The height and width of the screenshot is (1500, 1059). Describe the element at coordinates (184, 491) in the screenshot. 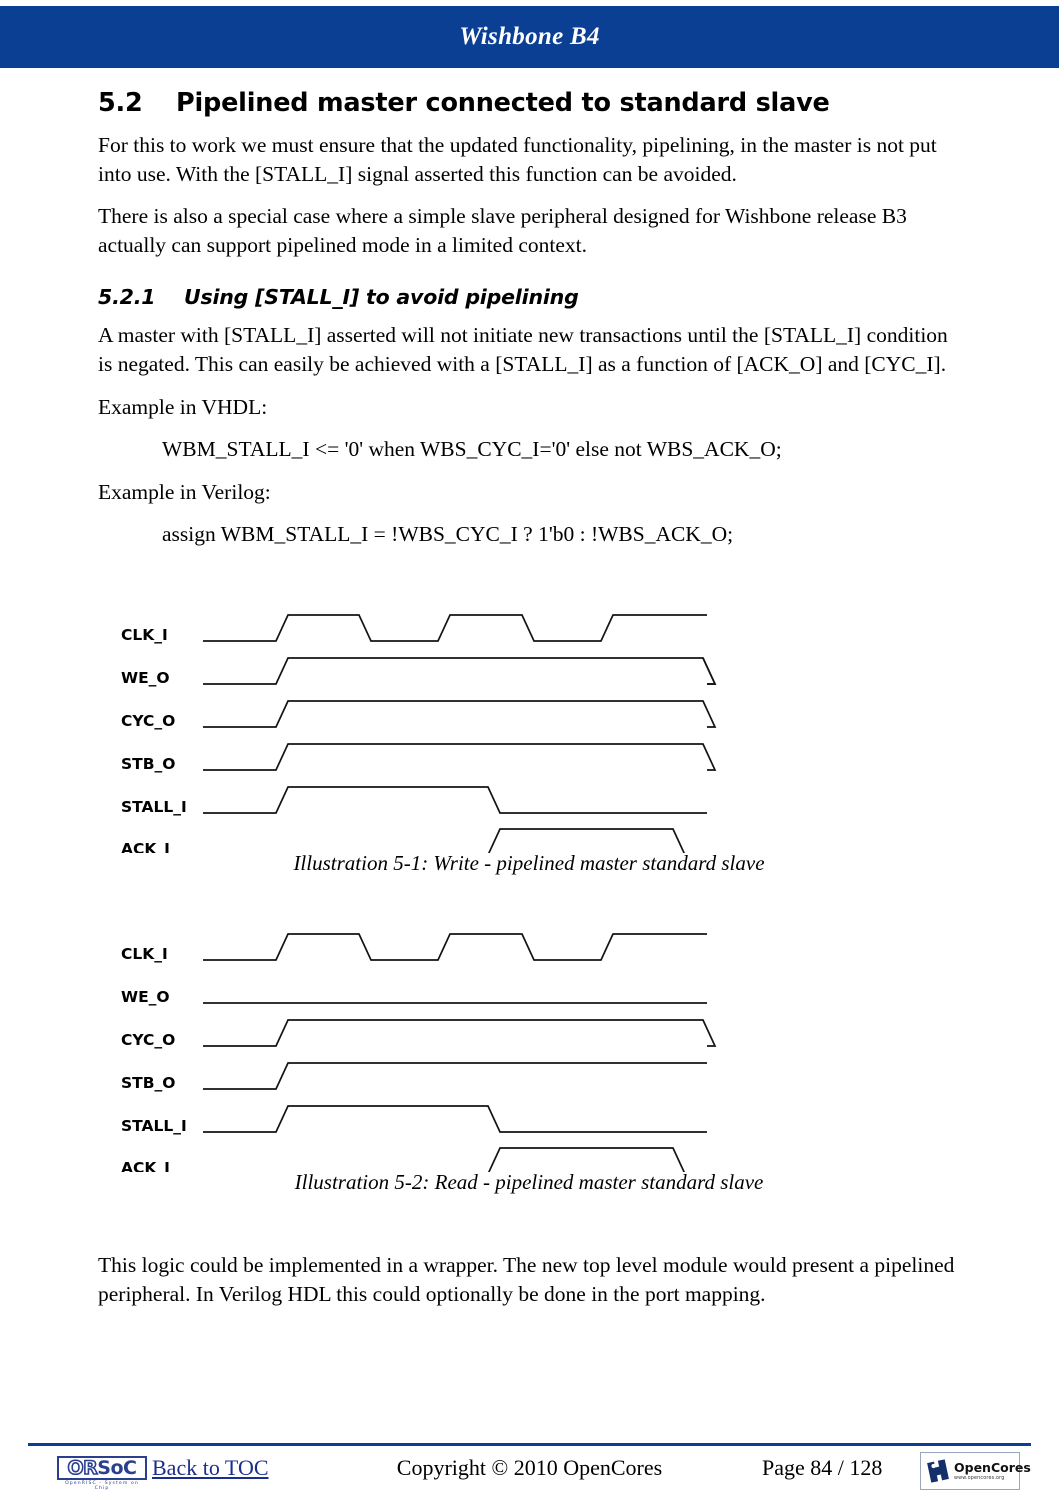

I see `verilog-example-label: Example in Verilog:` at that location.